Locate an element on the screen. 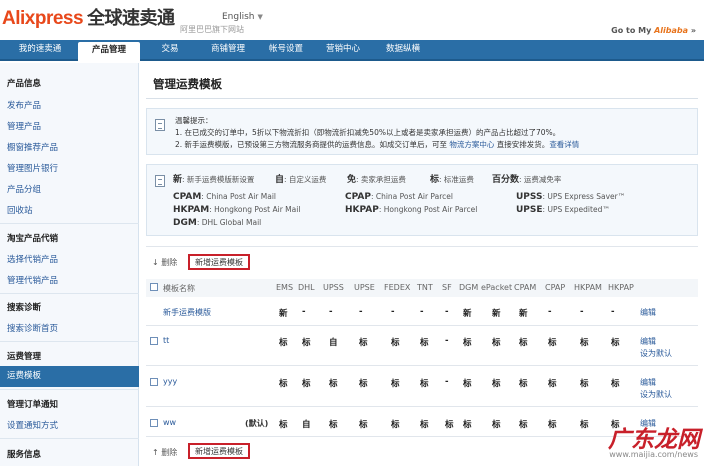 This screenshot has width=704, height=466. delete-button-top: ↓ 删除 is located at coordinates (164, 262).